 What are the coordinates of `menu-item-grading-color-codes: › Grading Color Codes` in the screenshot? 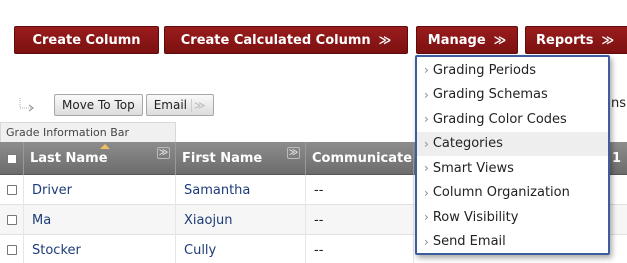 It's located at (512, 119).